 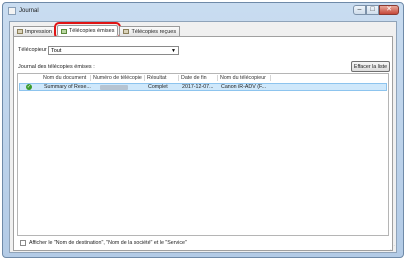 I want to click on column-header: Numéro de télécopie, so click(x=117, y=78).